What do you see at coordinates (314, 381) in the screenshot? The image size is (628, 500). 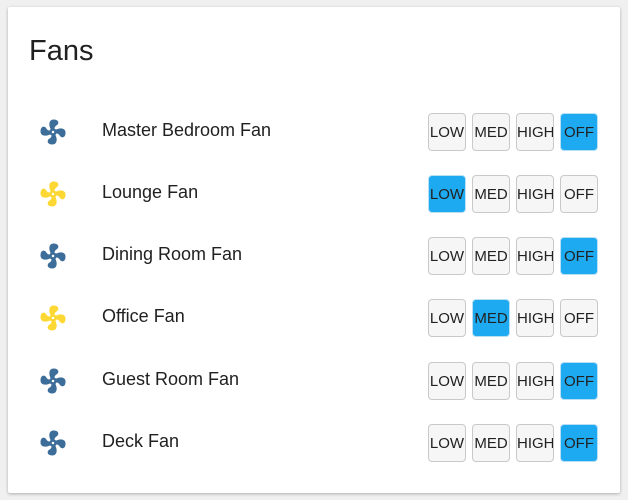 I see `fan-row-guest-room: Guest Room Fan LOW MED HIGH OFF` at bounding box center [314, 381].